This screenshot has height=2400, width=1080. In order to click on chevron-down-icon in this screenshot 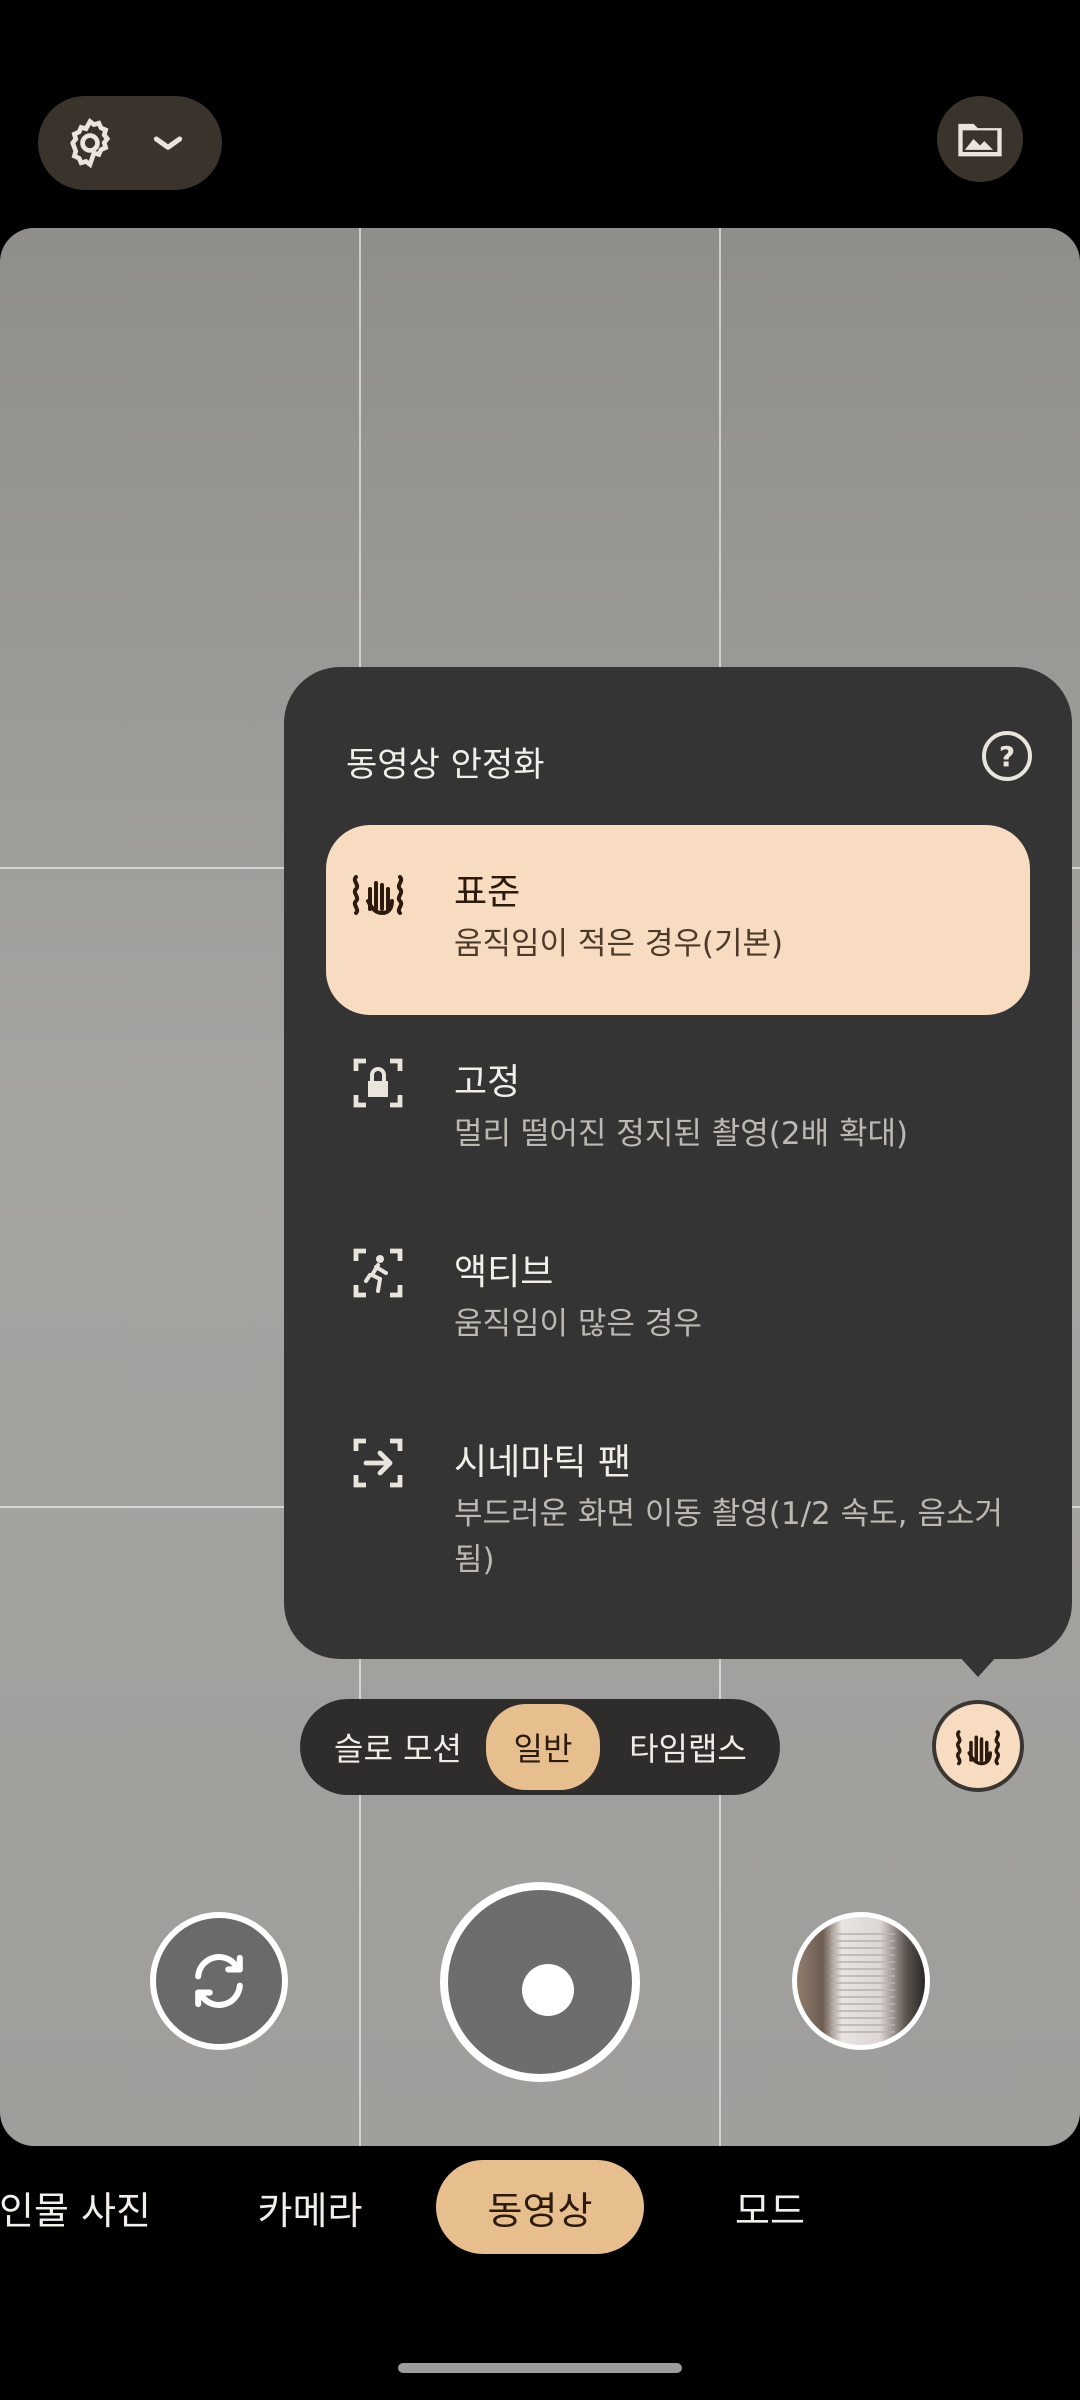, I will do `click(168, 143)`.